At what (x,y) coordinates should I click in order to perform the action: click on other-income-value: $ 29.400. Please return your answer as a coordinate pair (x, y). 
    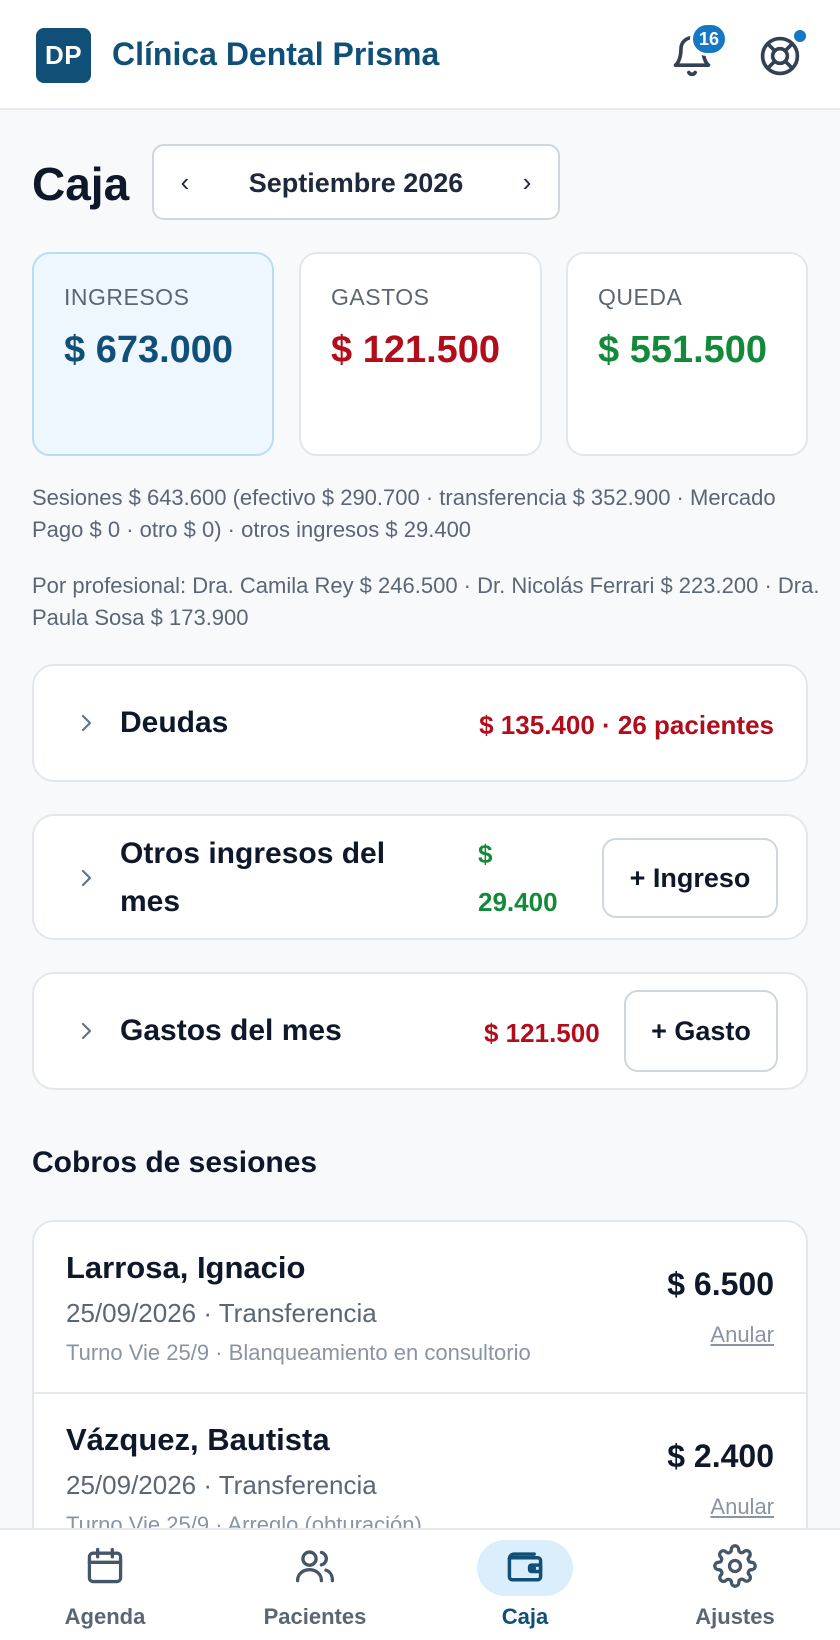
    Looking at the image, I should click on (518, 878).